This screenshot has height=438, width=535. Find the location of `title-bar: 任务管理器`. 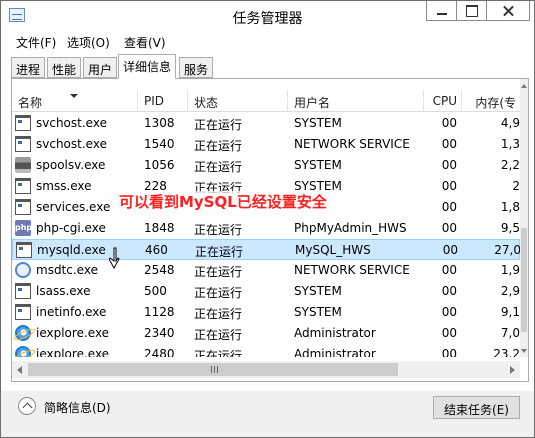

title-bar: 任务管理器 is located at coordinates (267, 16).